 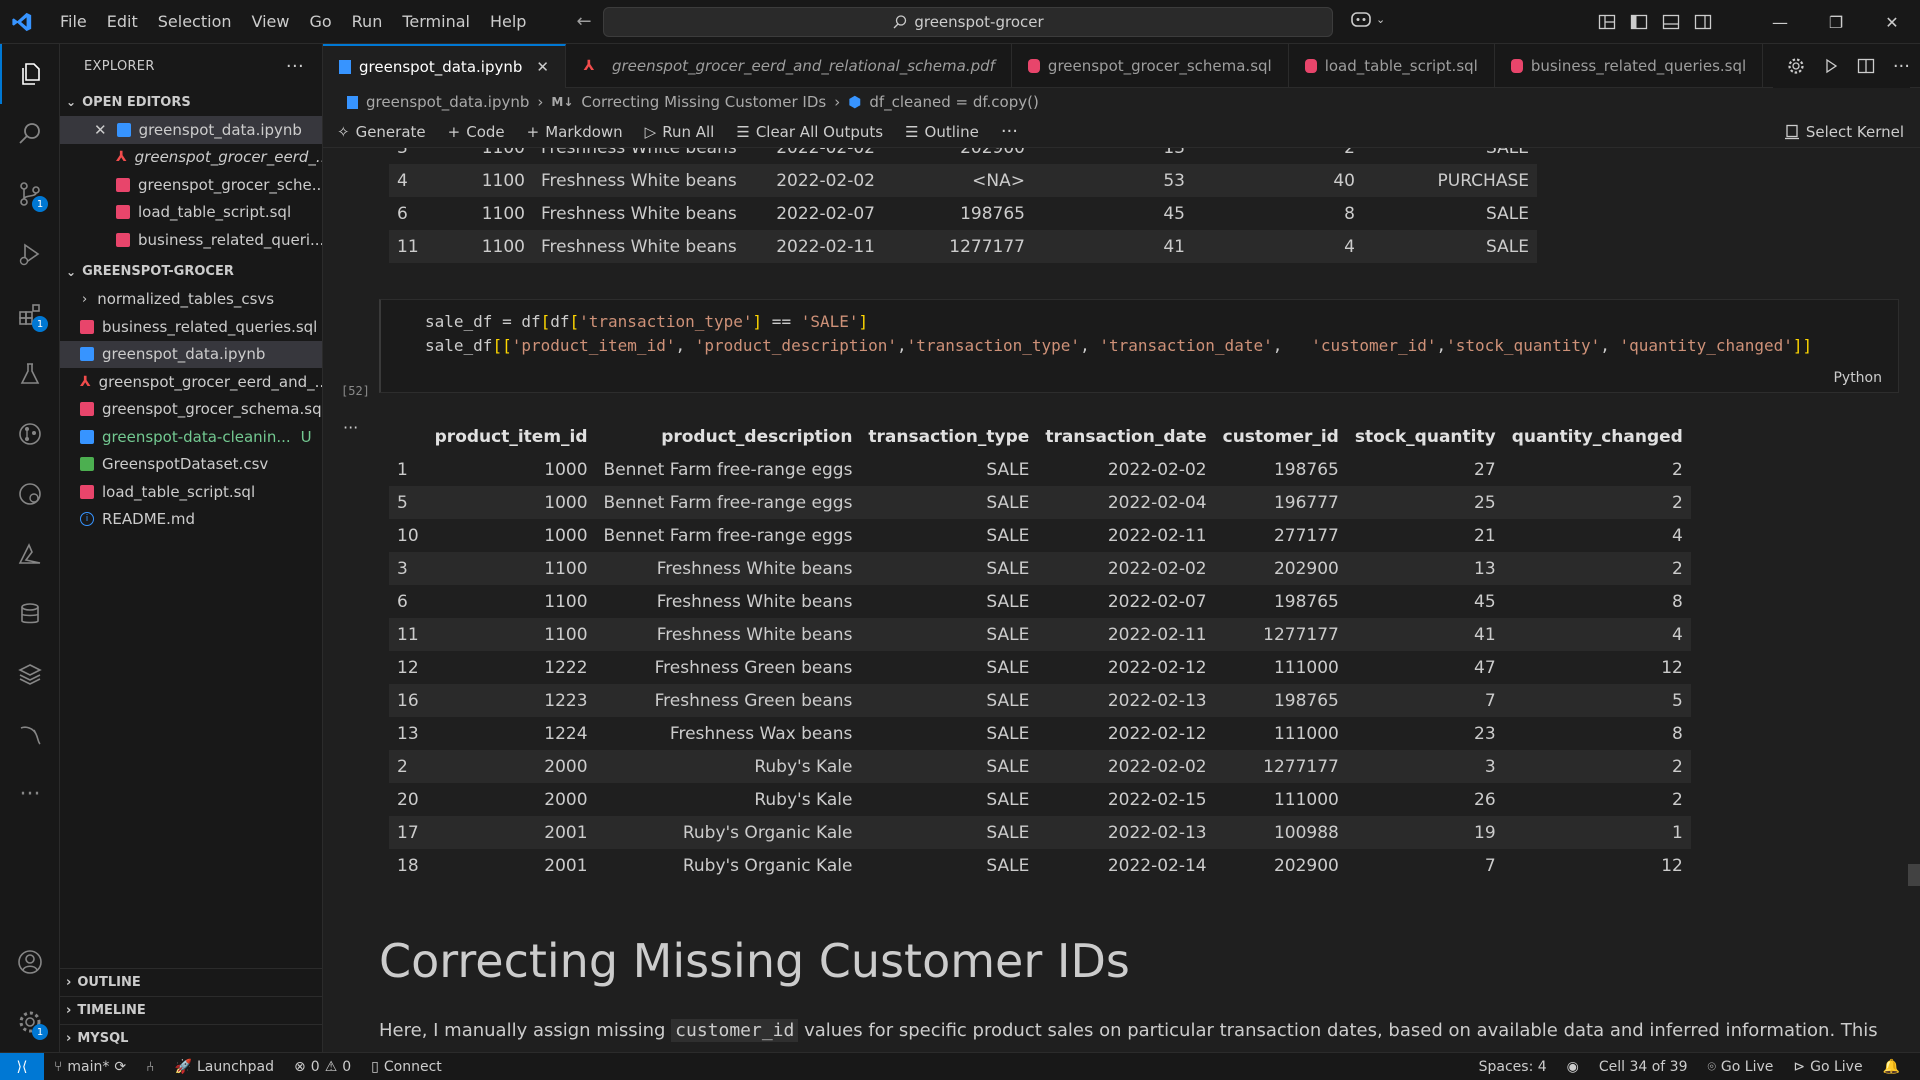 I want to click on tab-schema-sql: greenspot_grocer_schema.sql, so click(x=1150, y=66).